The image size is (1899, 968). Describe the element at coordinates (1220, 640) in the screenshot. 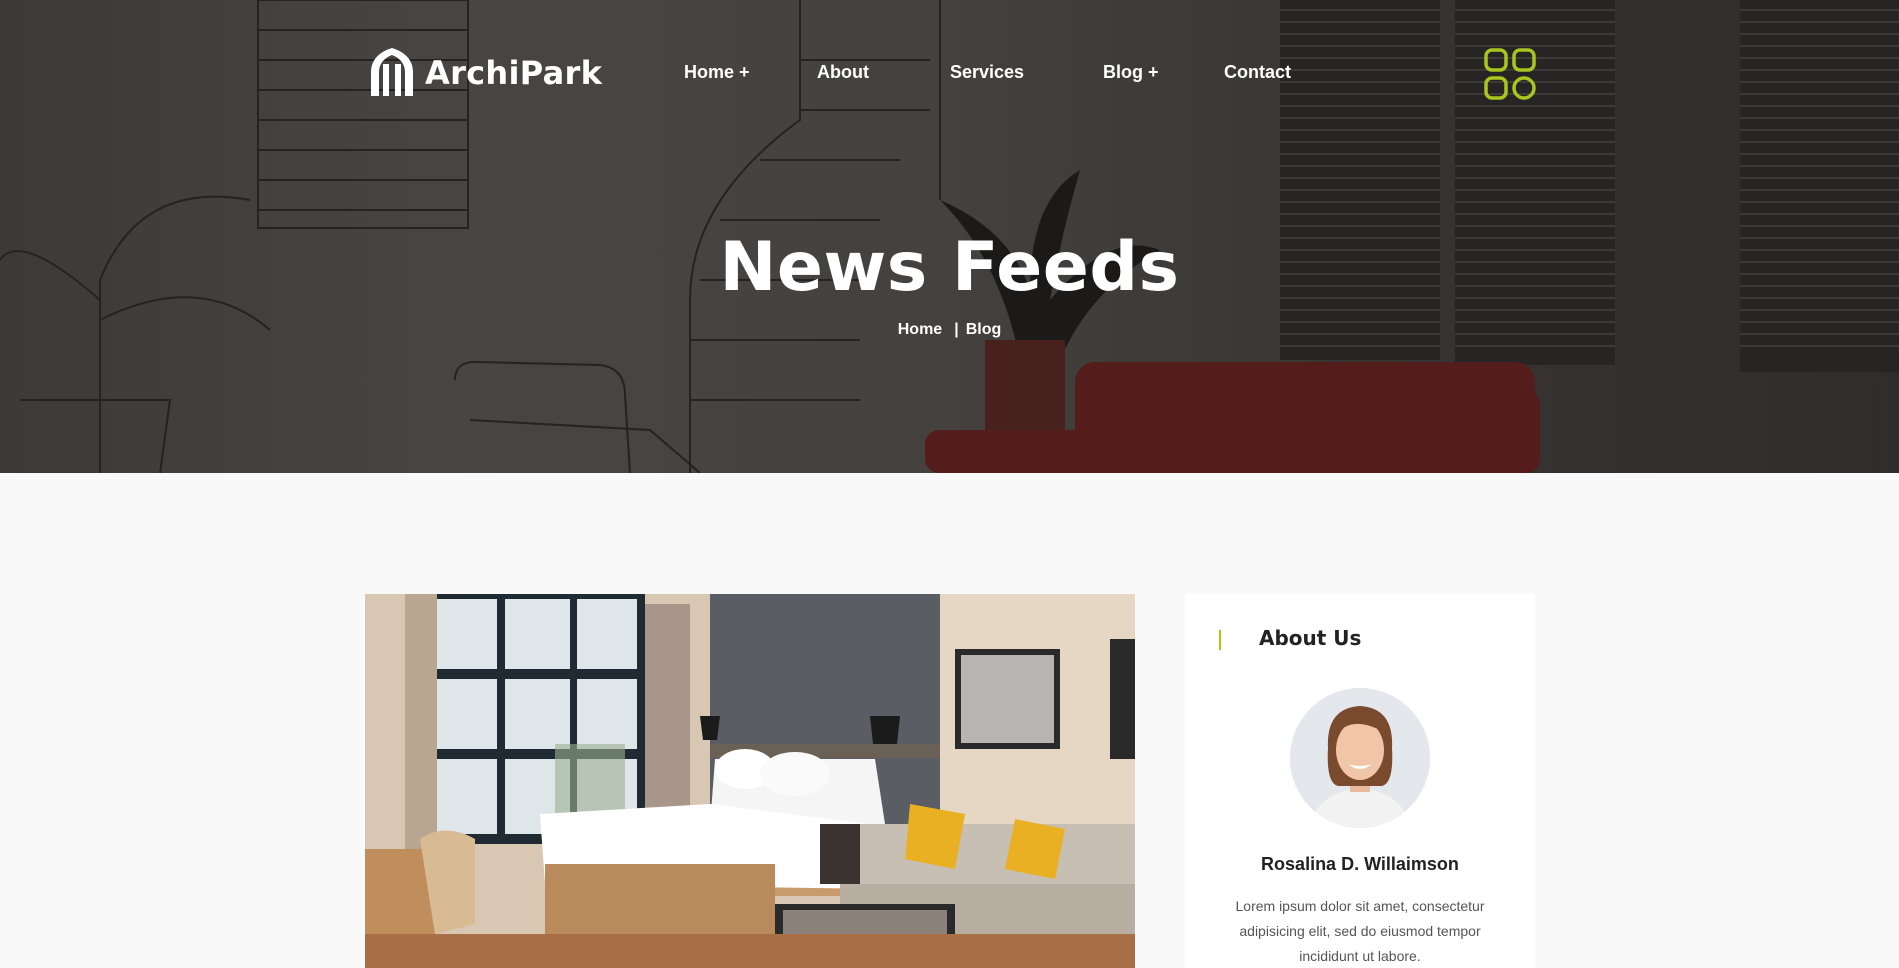

I see `widget-title-accent` at that location.